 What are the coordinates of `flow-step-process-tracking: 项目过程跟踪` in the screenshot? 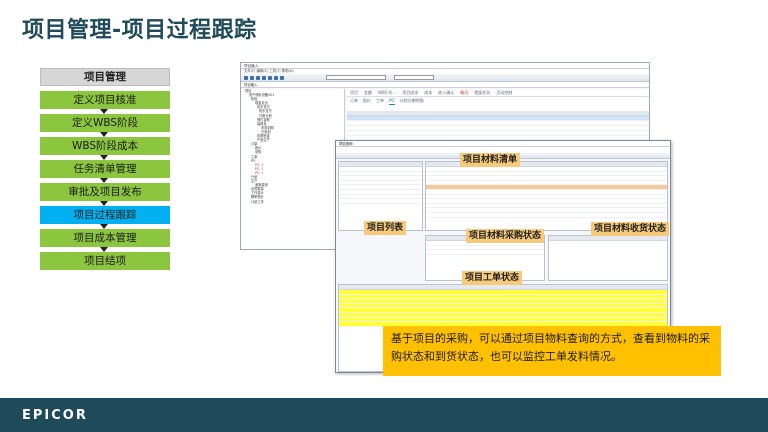 It's located at (105, 212).